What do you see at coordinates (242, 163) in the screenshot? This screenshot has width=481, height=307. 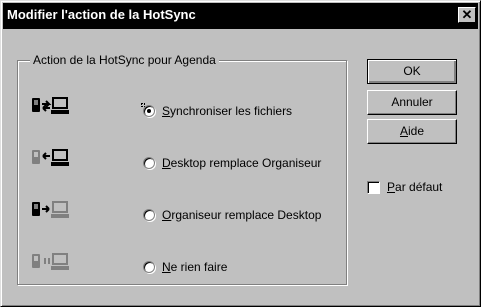 I see `radio-desktop-overwrites-label: Desktop remplace Organiseur` at bounding box center [242, 163].